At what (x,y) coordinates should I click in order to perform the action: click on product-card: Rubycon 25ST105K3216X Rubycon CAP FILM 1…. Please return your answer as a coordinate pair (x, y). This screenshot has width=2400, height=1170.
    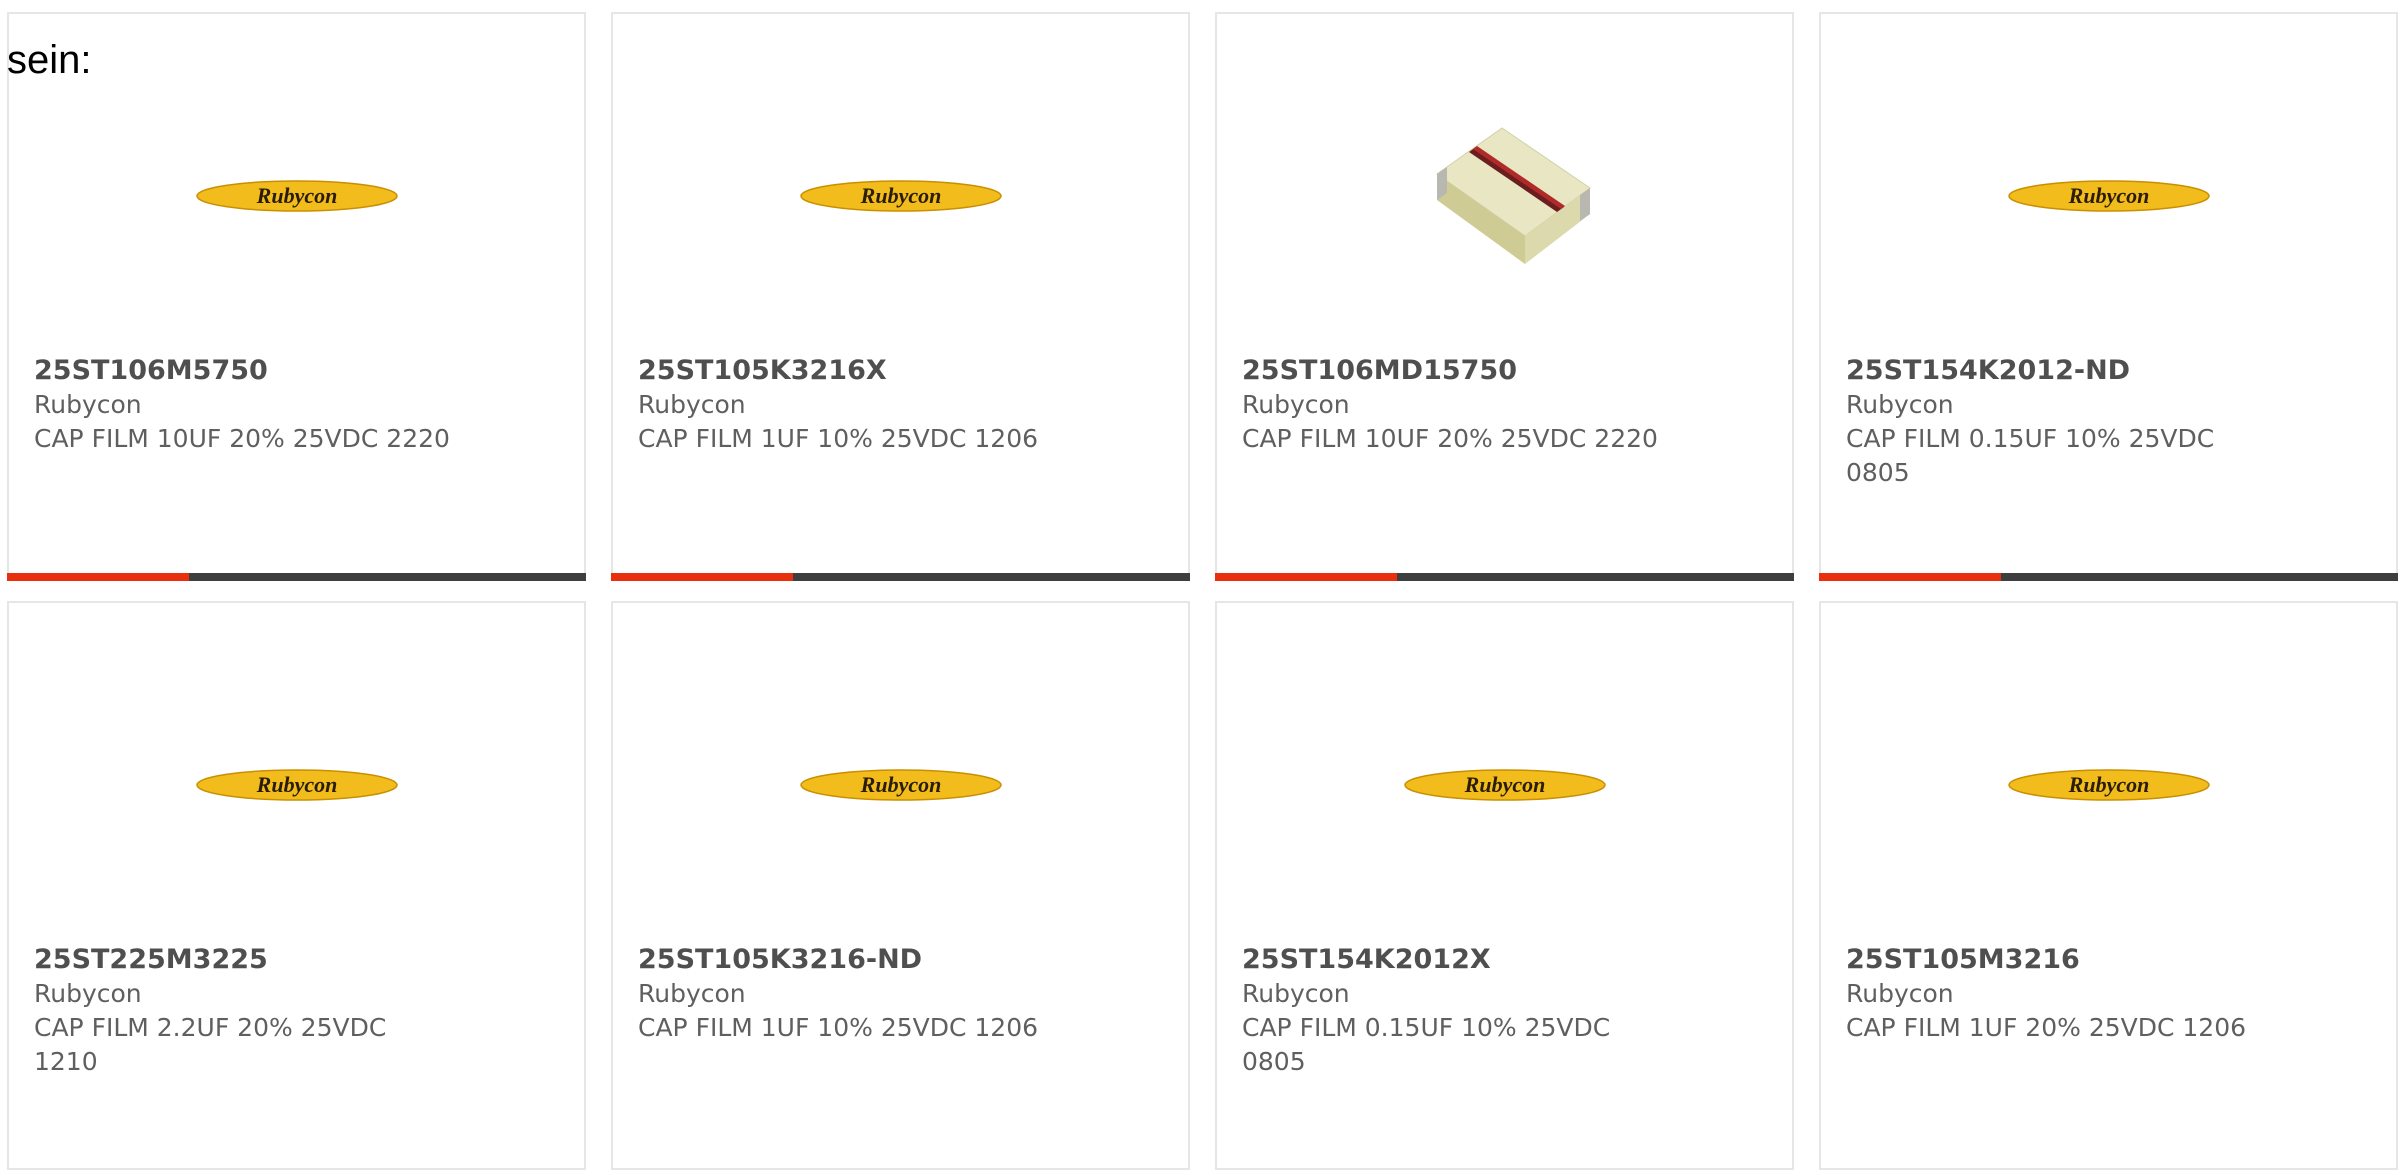
    Looking at the image, I should click on (900, 296).